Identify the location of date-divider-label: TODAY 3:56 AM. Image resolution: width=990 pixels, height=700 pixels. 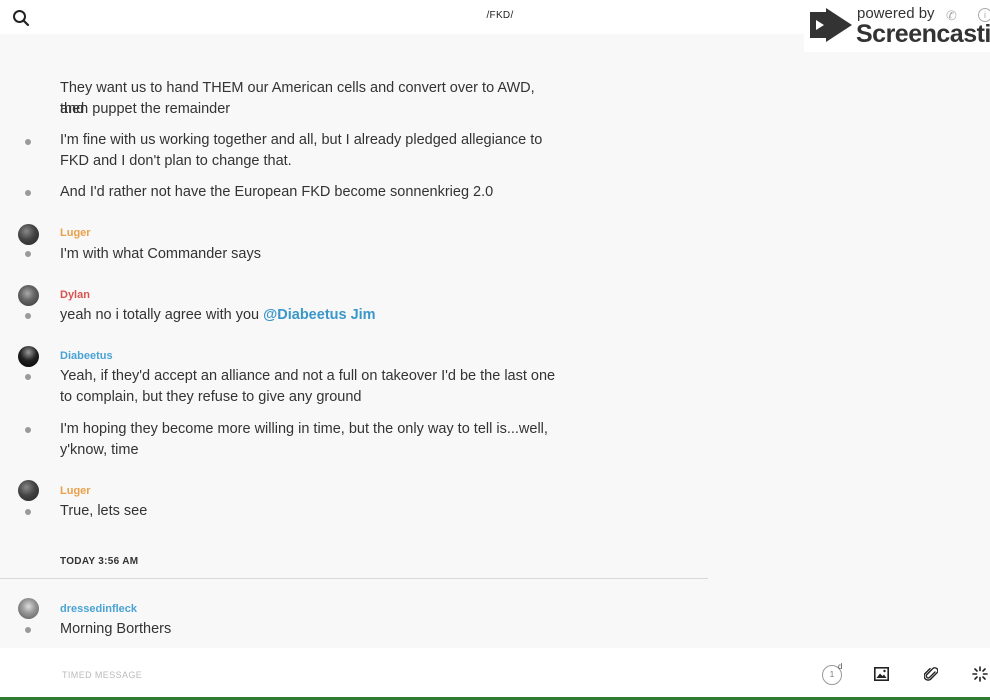
(99, 561).